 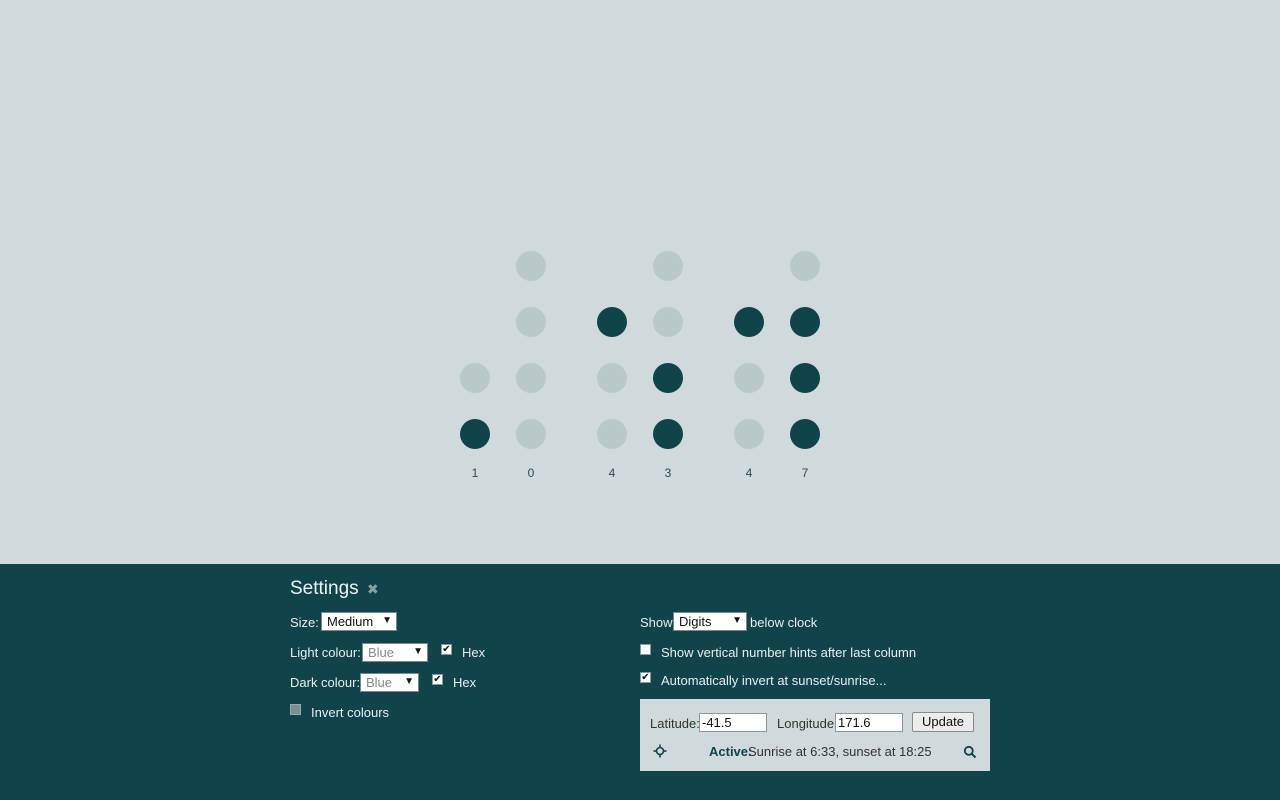 What do you see at coordinates (943, 722) in the screenshot?
I see `update-button: Update` at bounding box center [943, 722].